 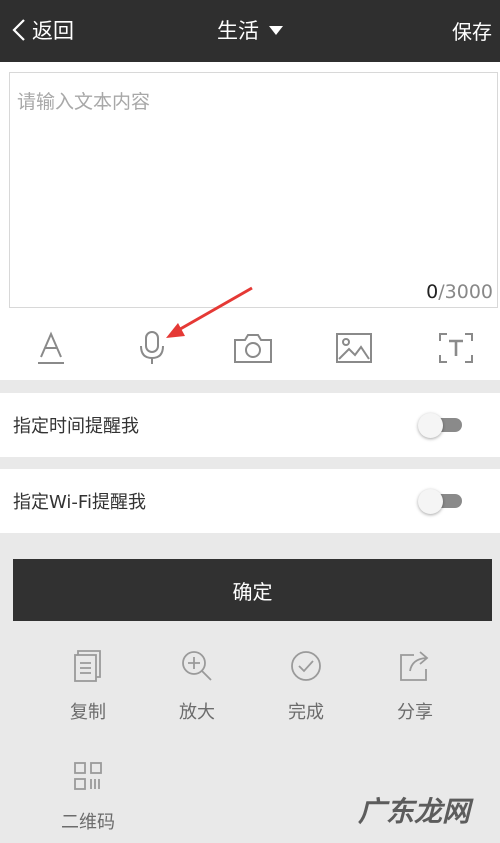 I want to click on image-icon, so click(x=354, y=348).